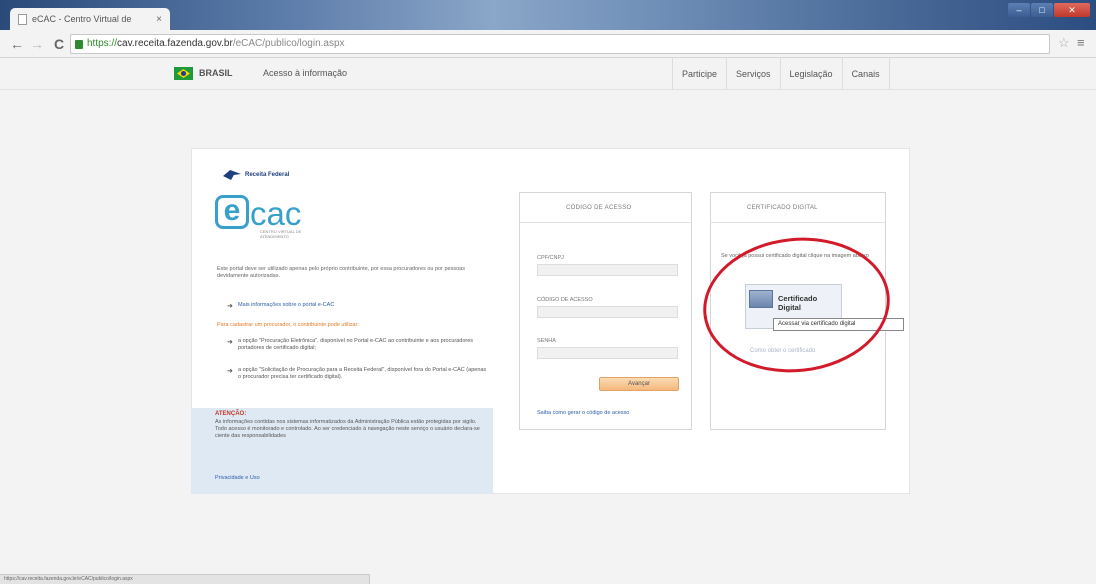 The image size is (1096, 584). I want to click on cpf-input, so click(607, 270).